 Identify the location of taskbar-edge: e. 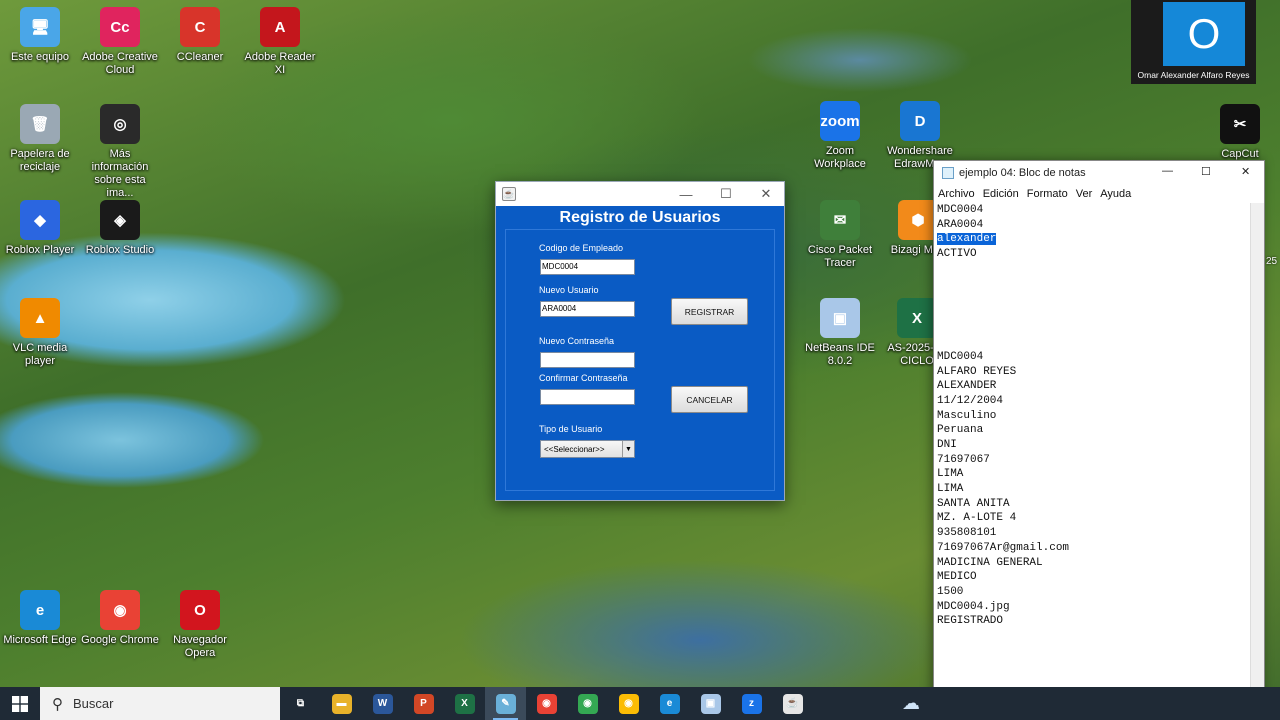
(669, 703).